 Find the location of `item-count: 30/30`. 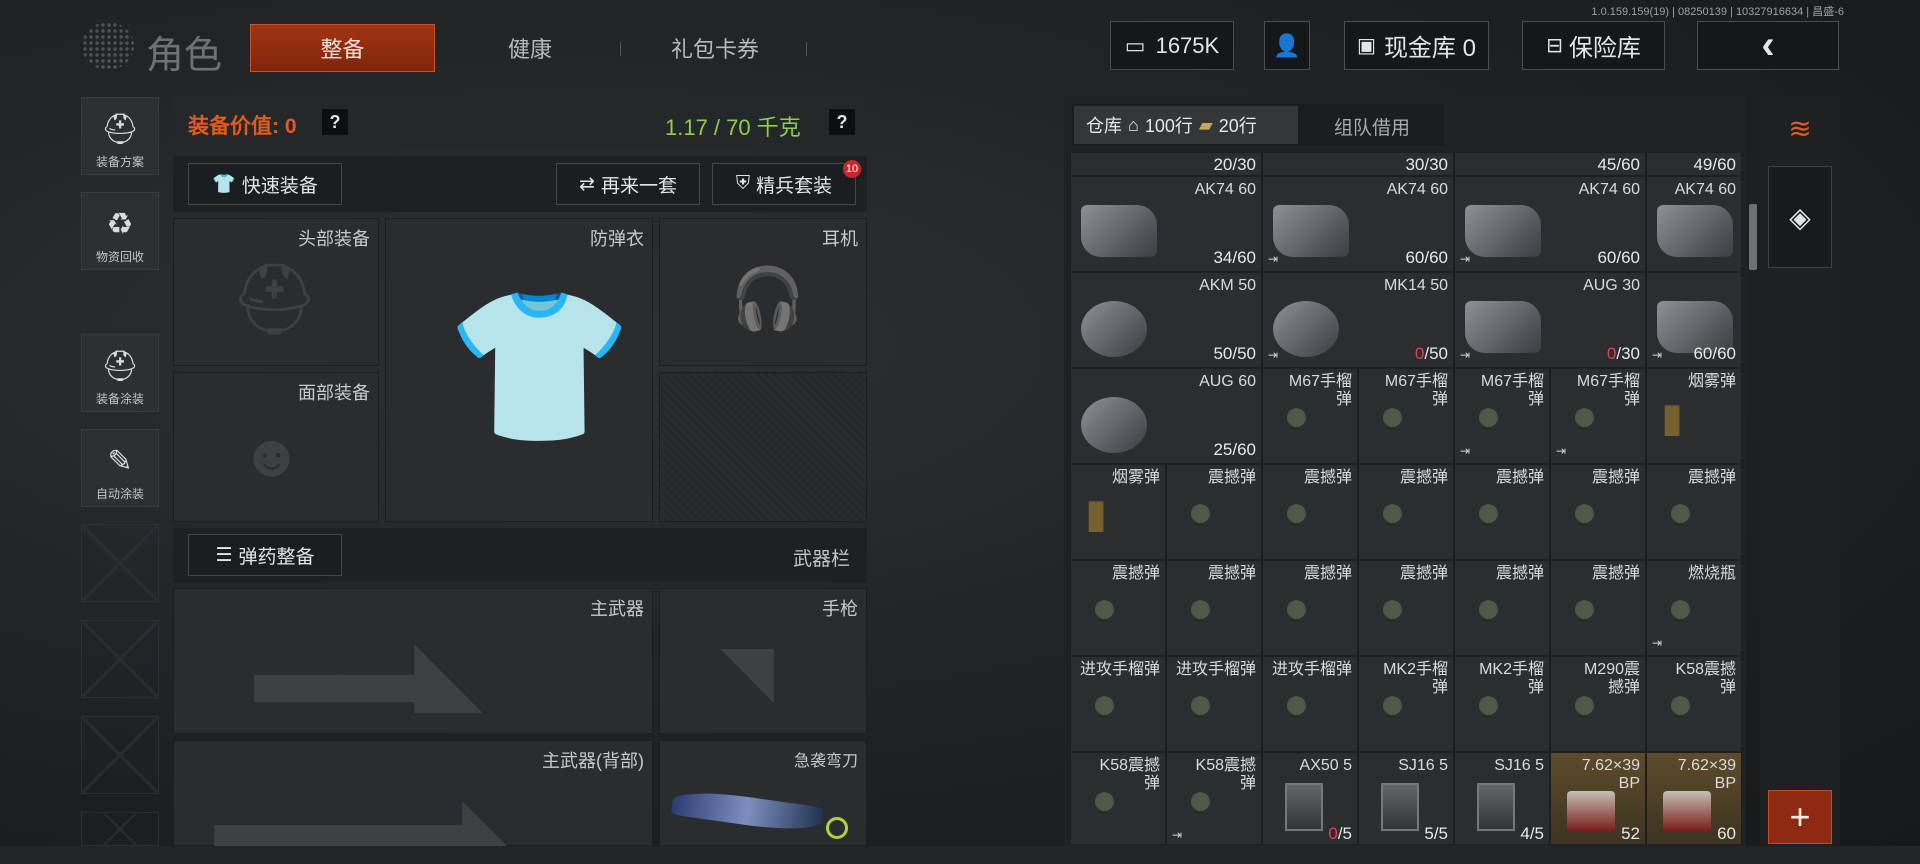

item-count: 30/30 is located at coordinates (1426, 164).